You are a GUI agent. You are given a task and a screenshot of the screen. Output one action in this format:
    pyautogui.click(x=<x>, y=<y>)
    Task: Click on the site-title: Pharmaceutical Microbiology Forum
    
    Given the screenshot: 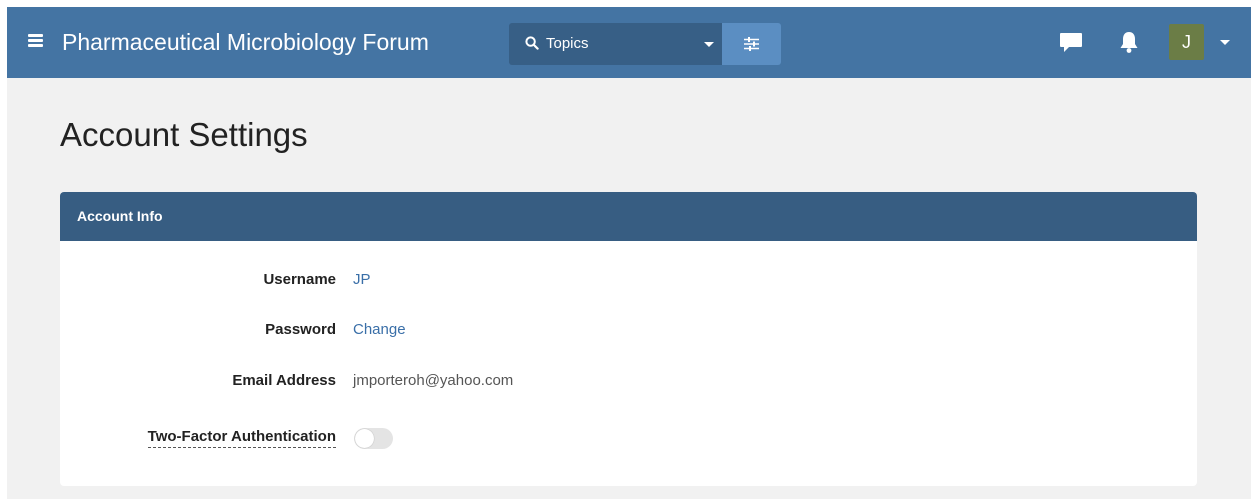 What is the action you would take?
    pyautogui.click(x=245, y=42)
    